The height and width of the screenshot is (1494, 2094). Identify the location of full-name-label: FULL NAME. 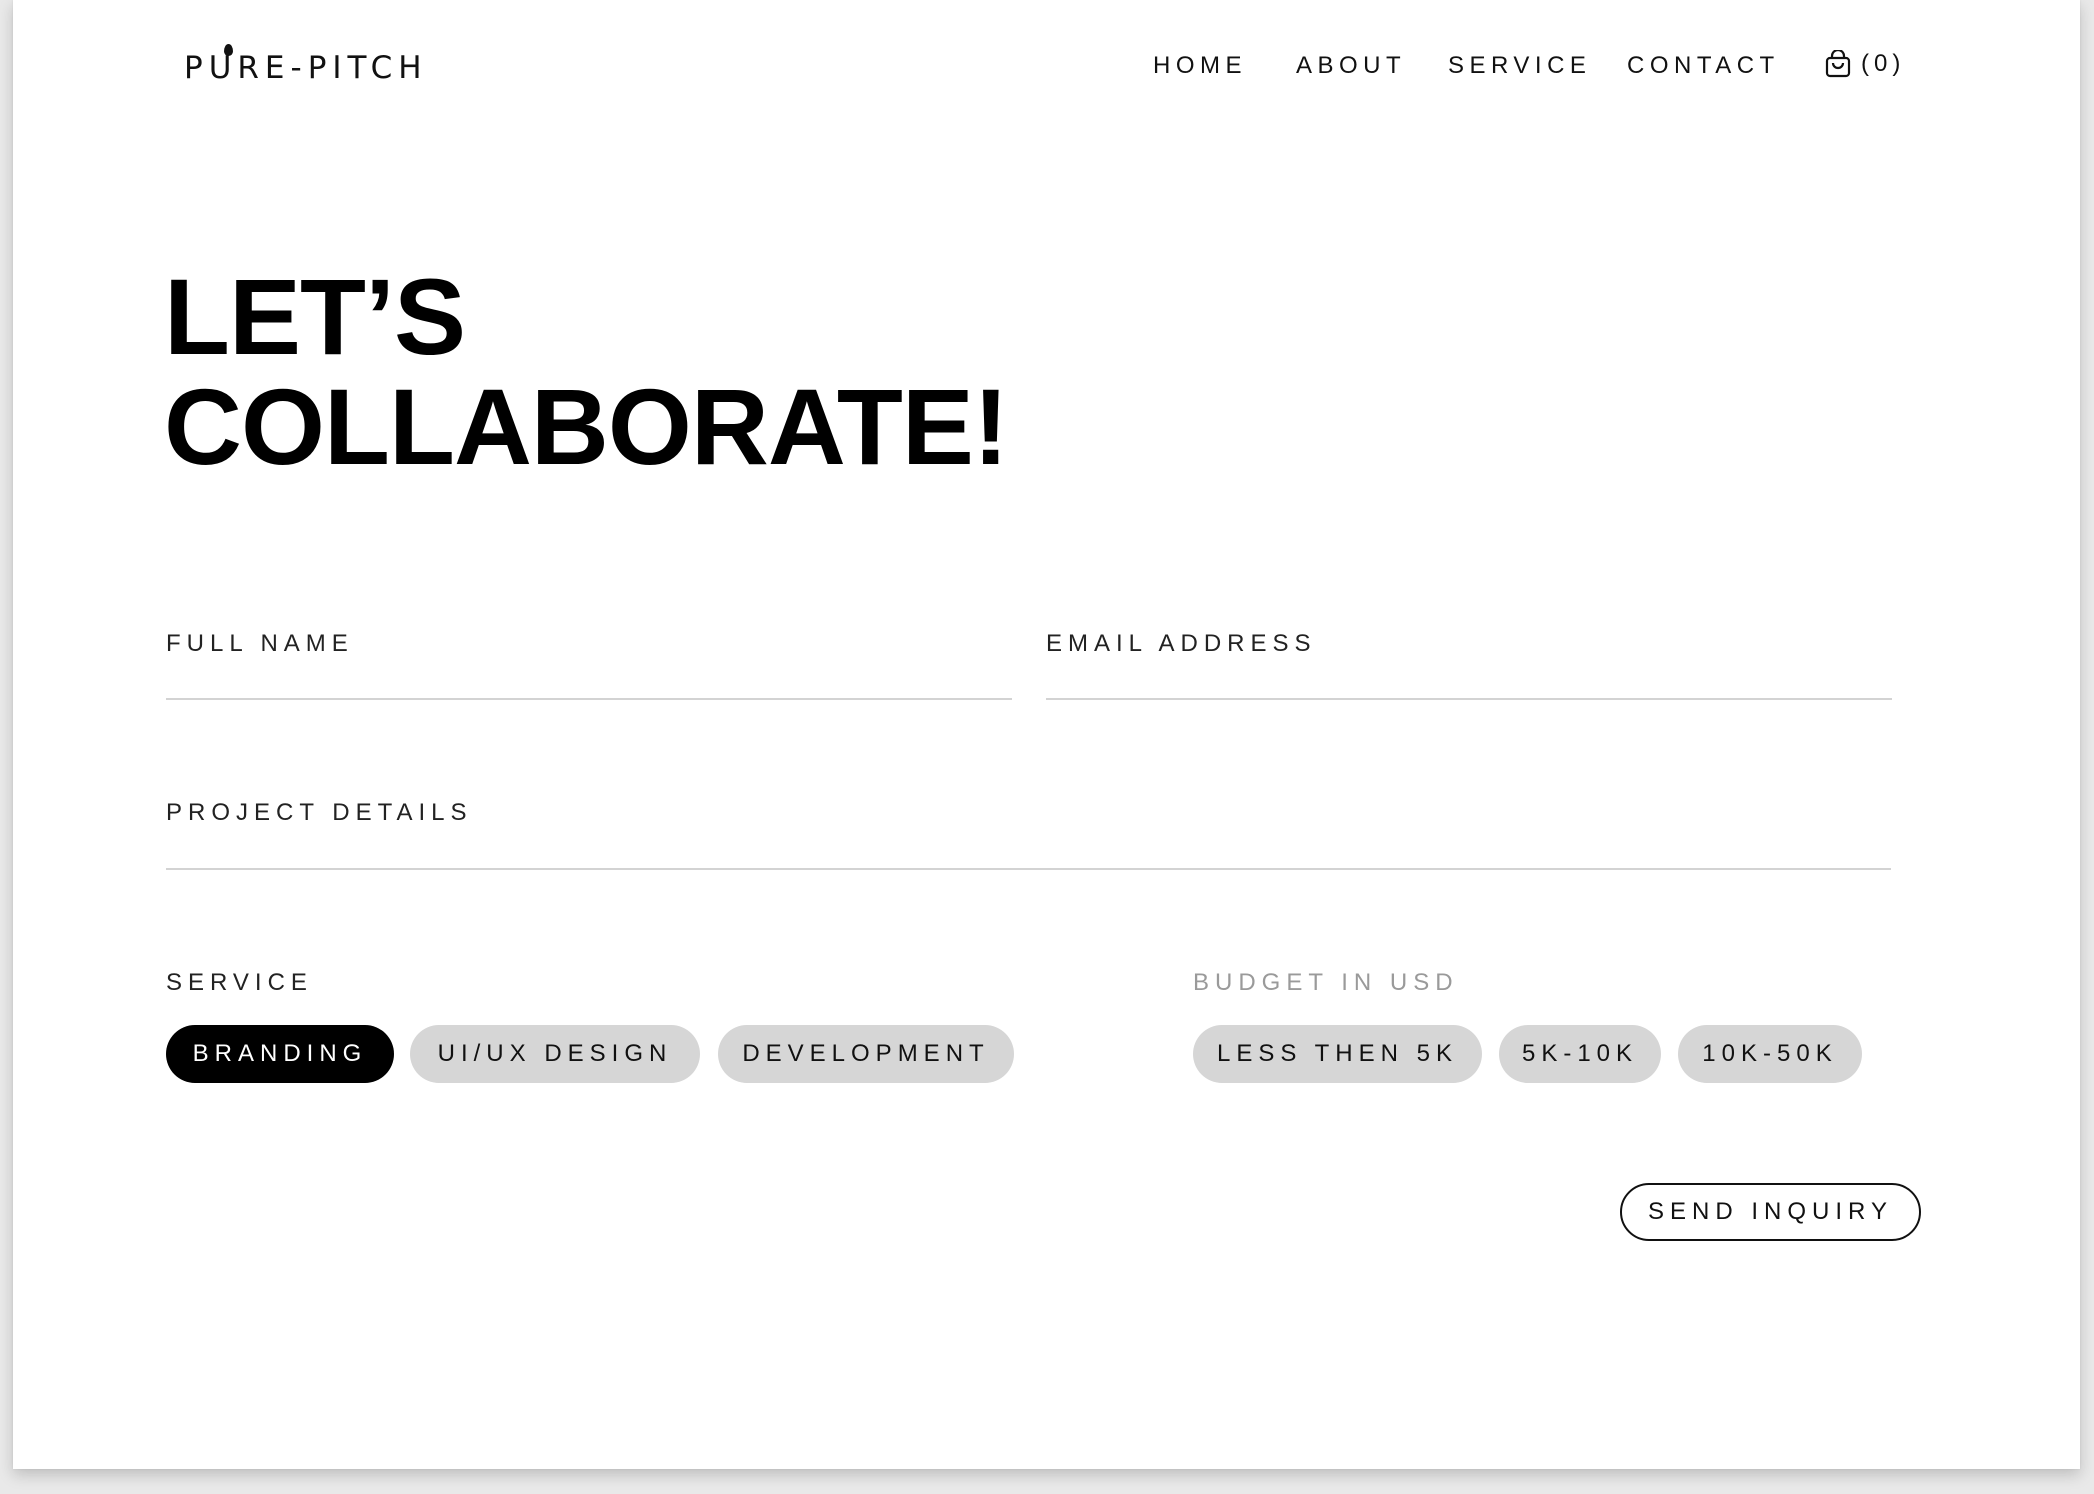
(260, 643).